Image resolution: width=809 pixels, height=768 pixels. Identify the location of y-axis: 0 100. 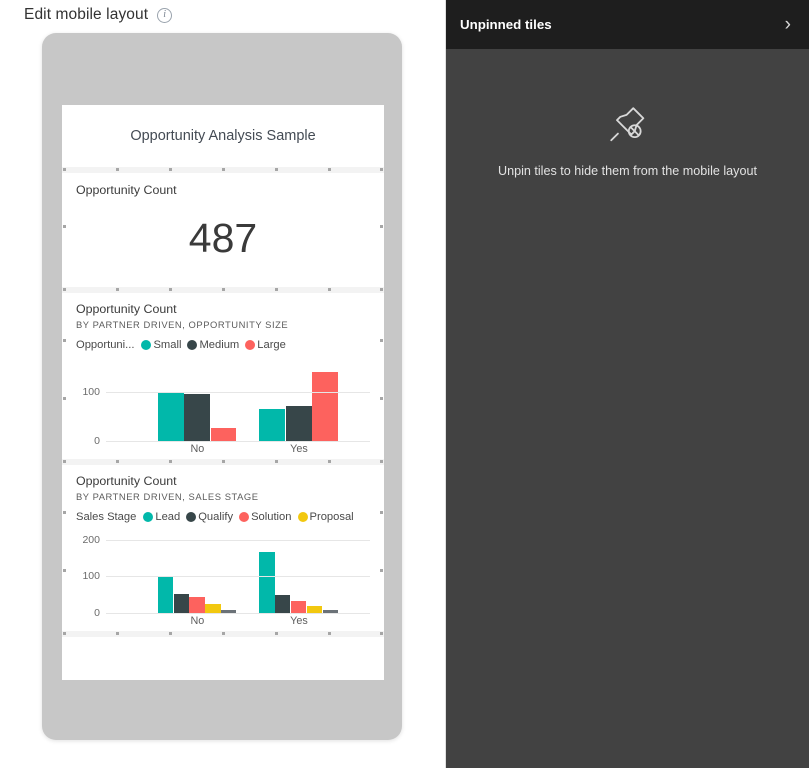
(90, 405).